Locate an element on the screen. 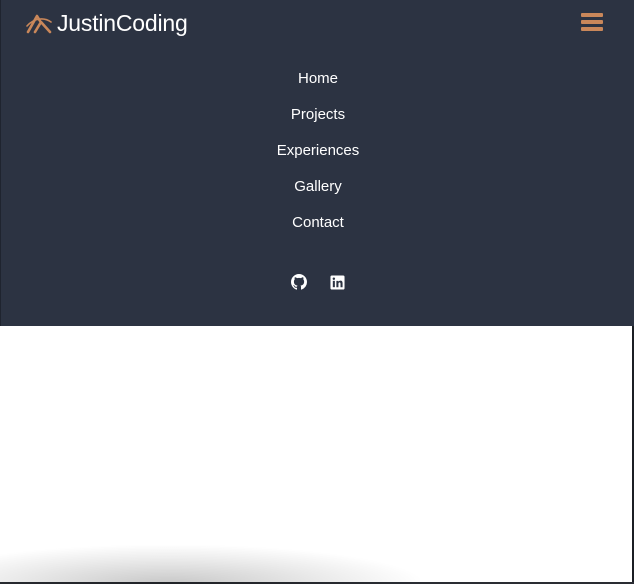 The image size is (634, 584). nav-item-projects: Projects is located at coordinates (317, 114).